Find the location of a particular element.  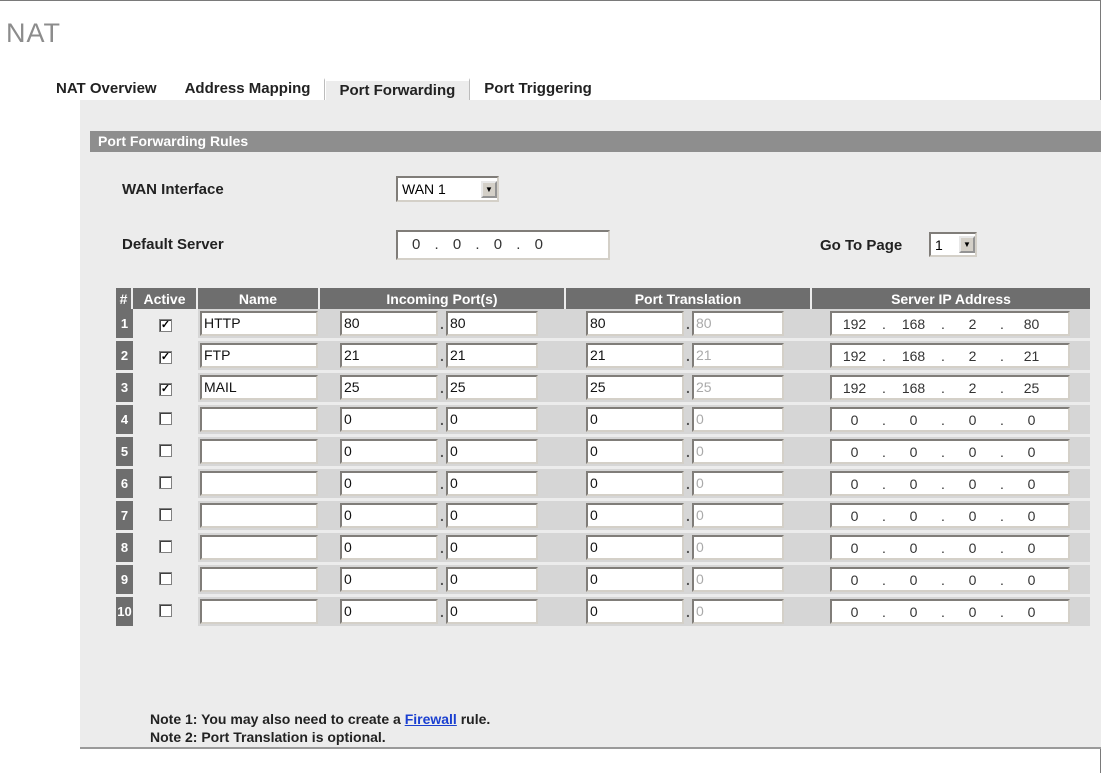

firewall-link: Firewall is located at coordinates (431, 719).